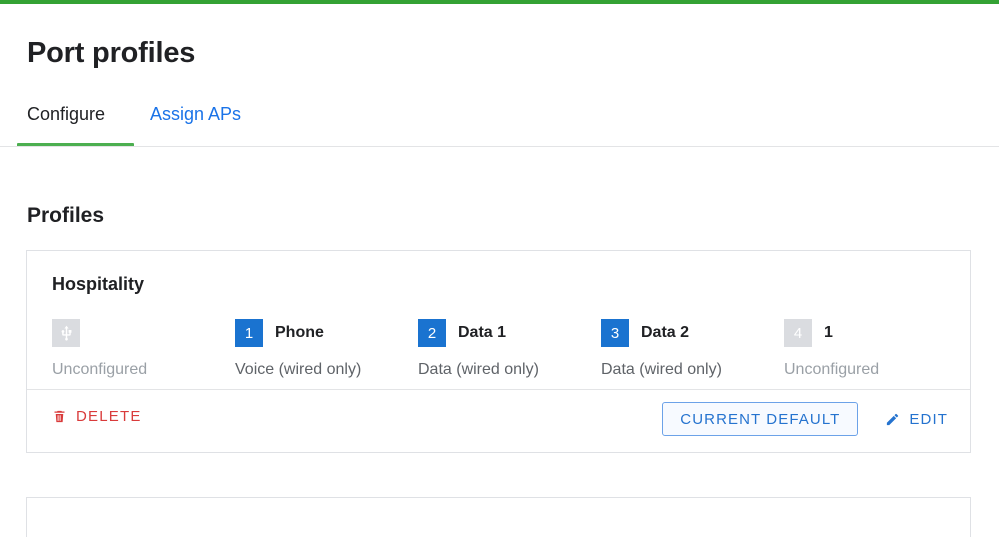 Image resolution: width=999 pixels, height=537 pixels. I want to click on tab-assign-aps: Assign APs, so click(195, 114).